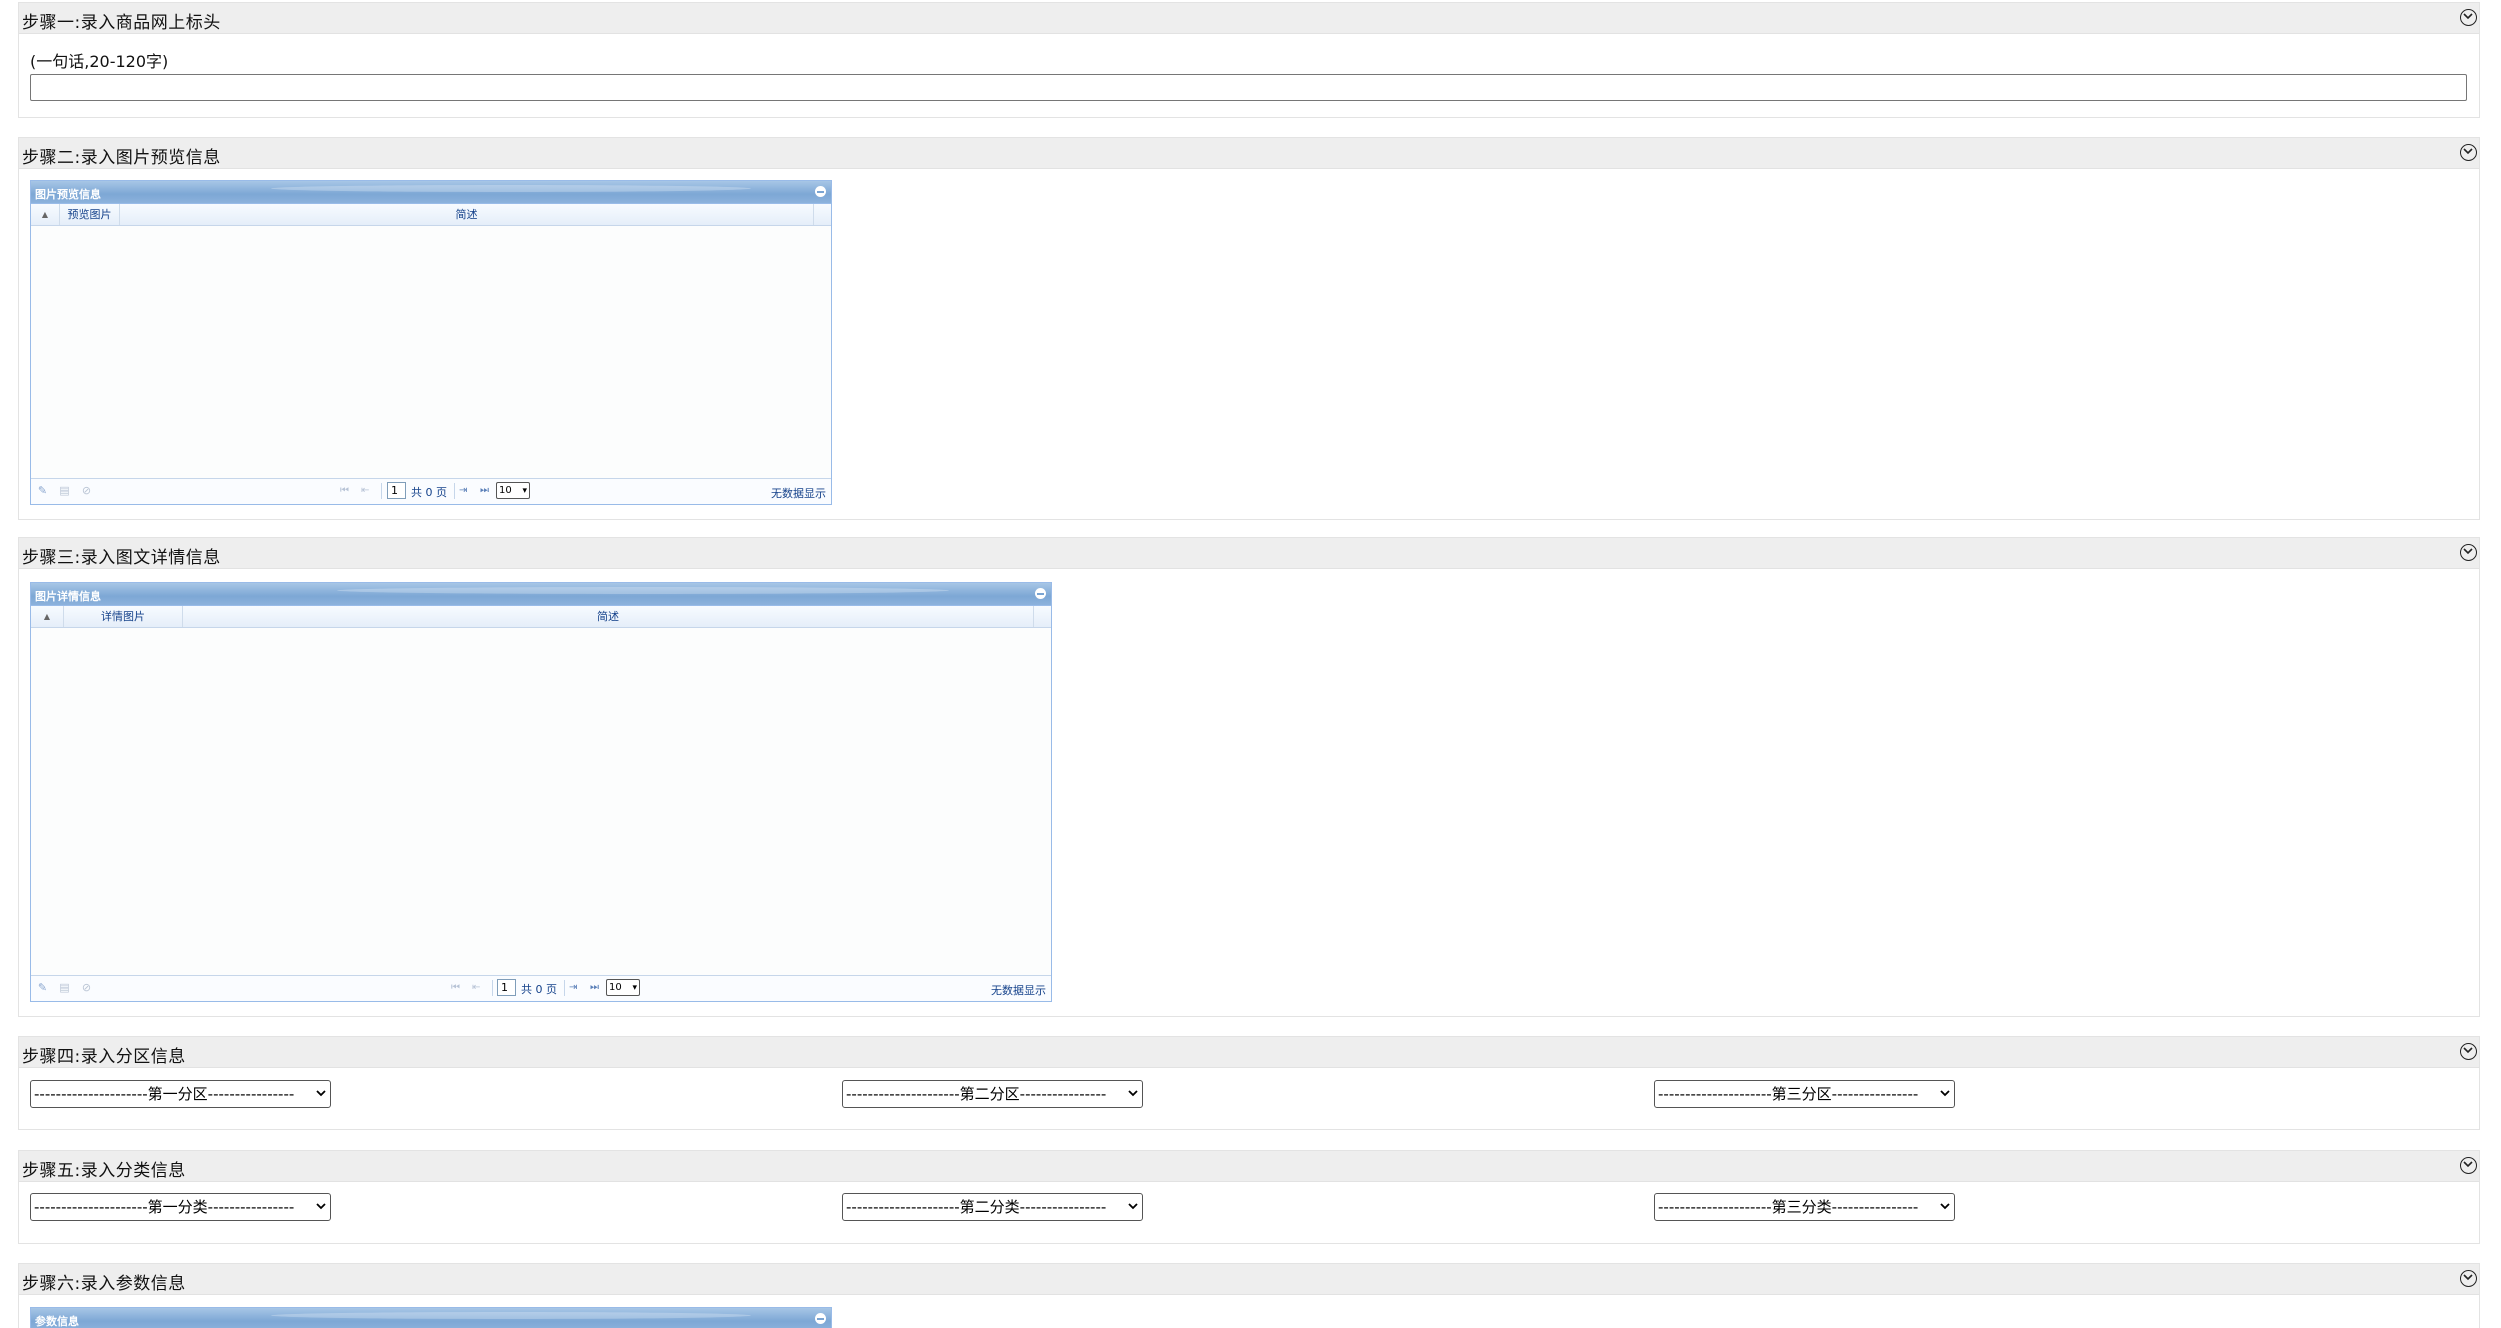  I want to click on step5-title: 步骤五:录入分类信息, so click(104, 1171).